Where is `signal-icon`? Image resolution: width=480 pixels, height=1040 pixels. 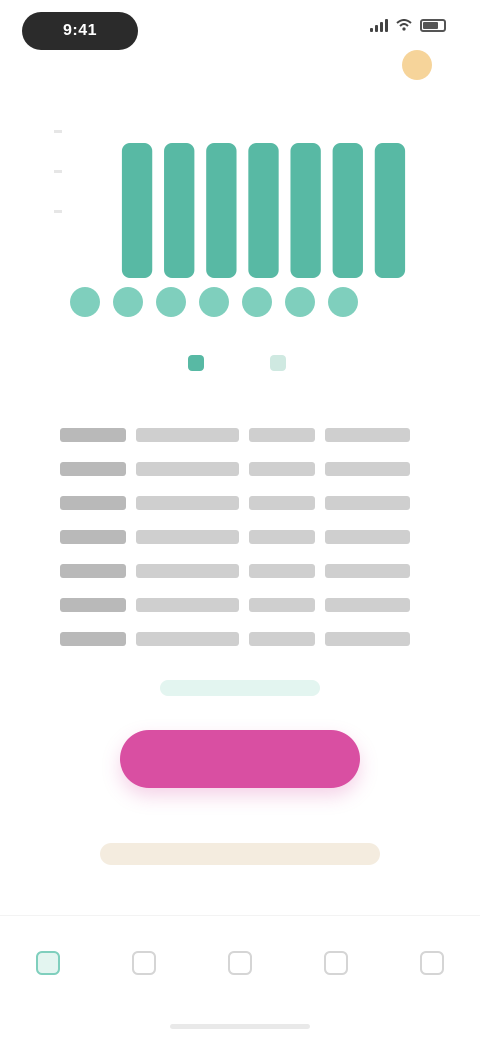
signal-icon is located at coordinates (379, 25).